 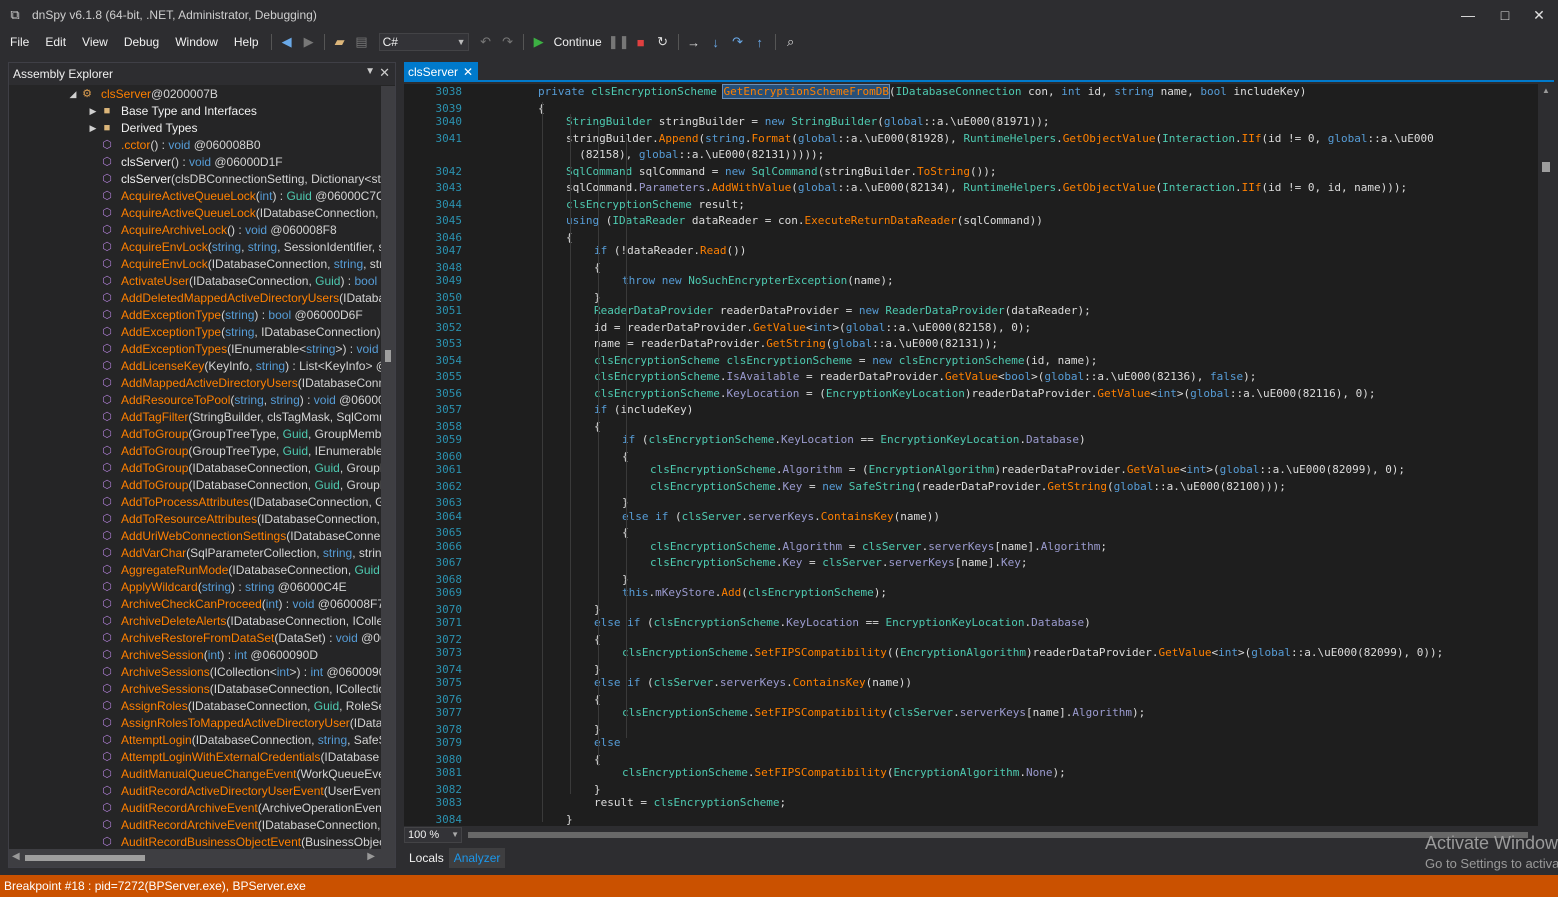 I want to click on continue-button: Continue, so click(x=578, y=42).